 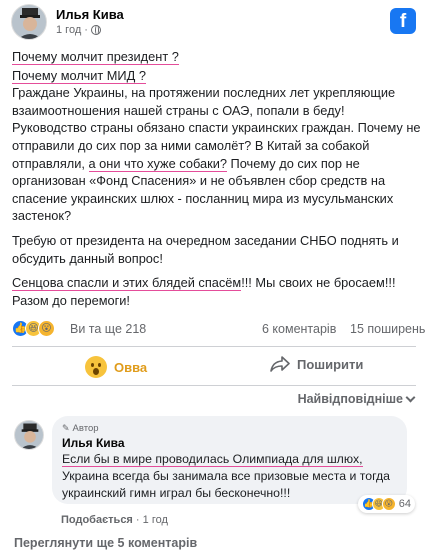 I want to click on share-button: Поширити, so click(x=316, y=364).